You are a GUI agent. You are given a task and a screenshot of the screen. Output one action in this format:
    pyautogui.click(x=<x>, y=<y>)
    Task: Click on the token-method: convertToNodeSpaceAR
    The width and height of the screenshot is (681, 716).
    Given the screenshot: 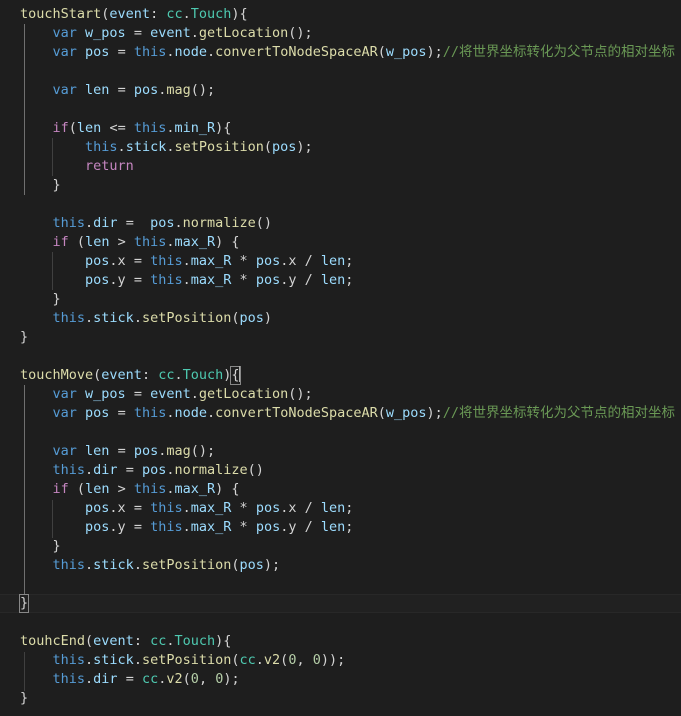 What is the action you would take?
    pyautogui.click(x=296, y=52)
    